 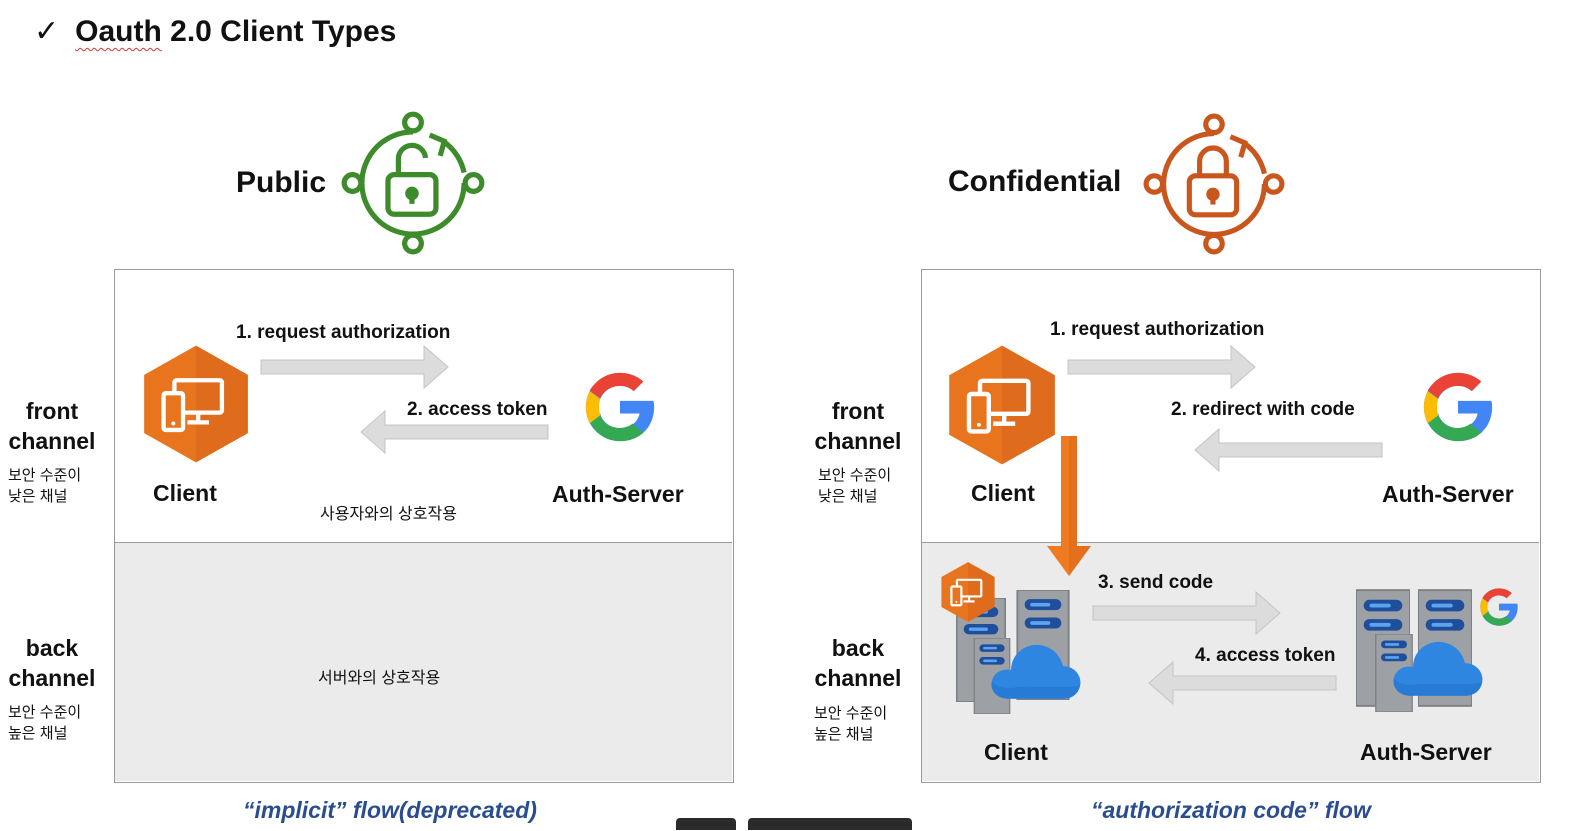 I want to click on confidential-step2-label: 2. redirect with code, so click(x=1263, y=409).